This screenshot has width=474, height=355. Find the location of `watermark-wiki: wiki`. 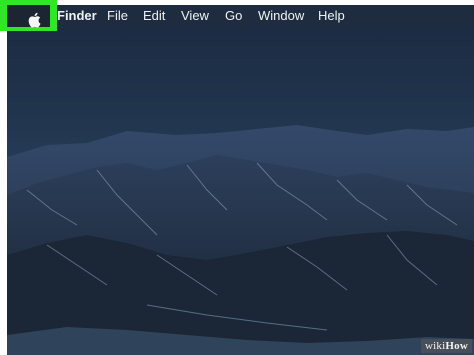

watermark-wiki: wiki is located at coordinates (435, 346).